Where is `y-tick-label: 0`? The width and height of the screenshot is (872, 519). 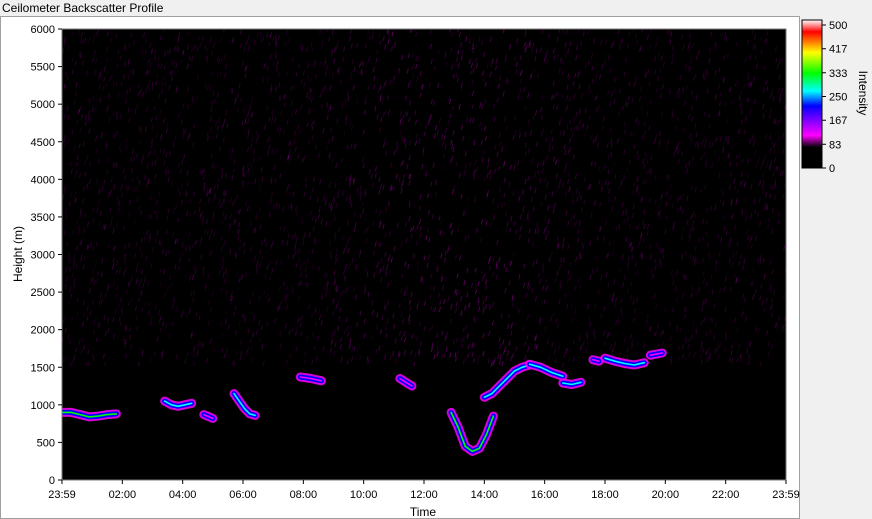
y-tick-label: 0 is located at coordinates (52, 481).